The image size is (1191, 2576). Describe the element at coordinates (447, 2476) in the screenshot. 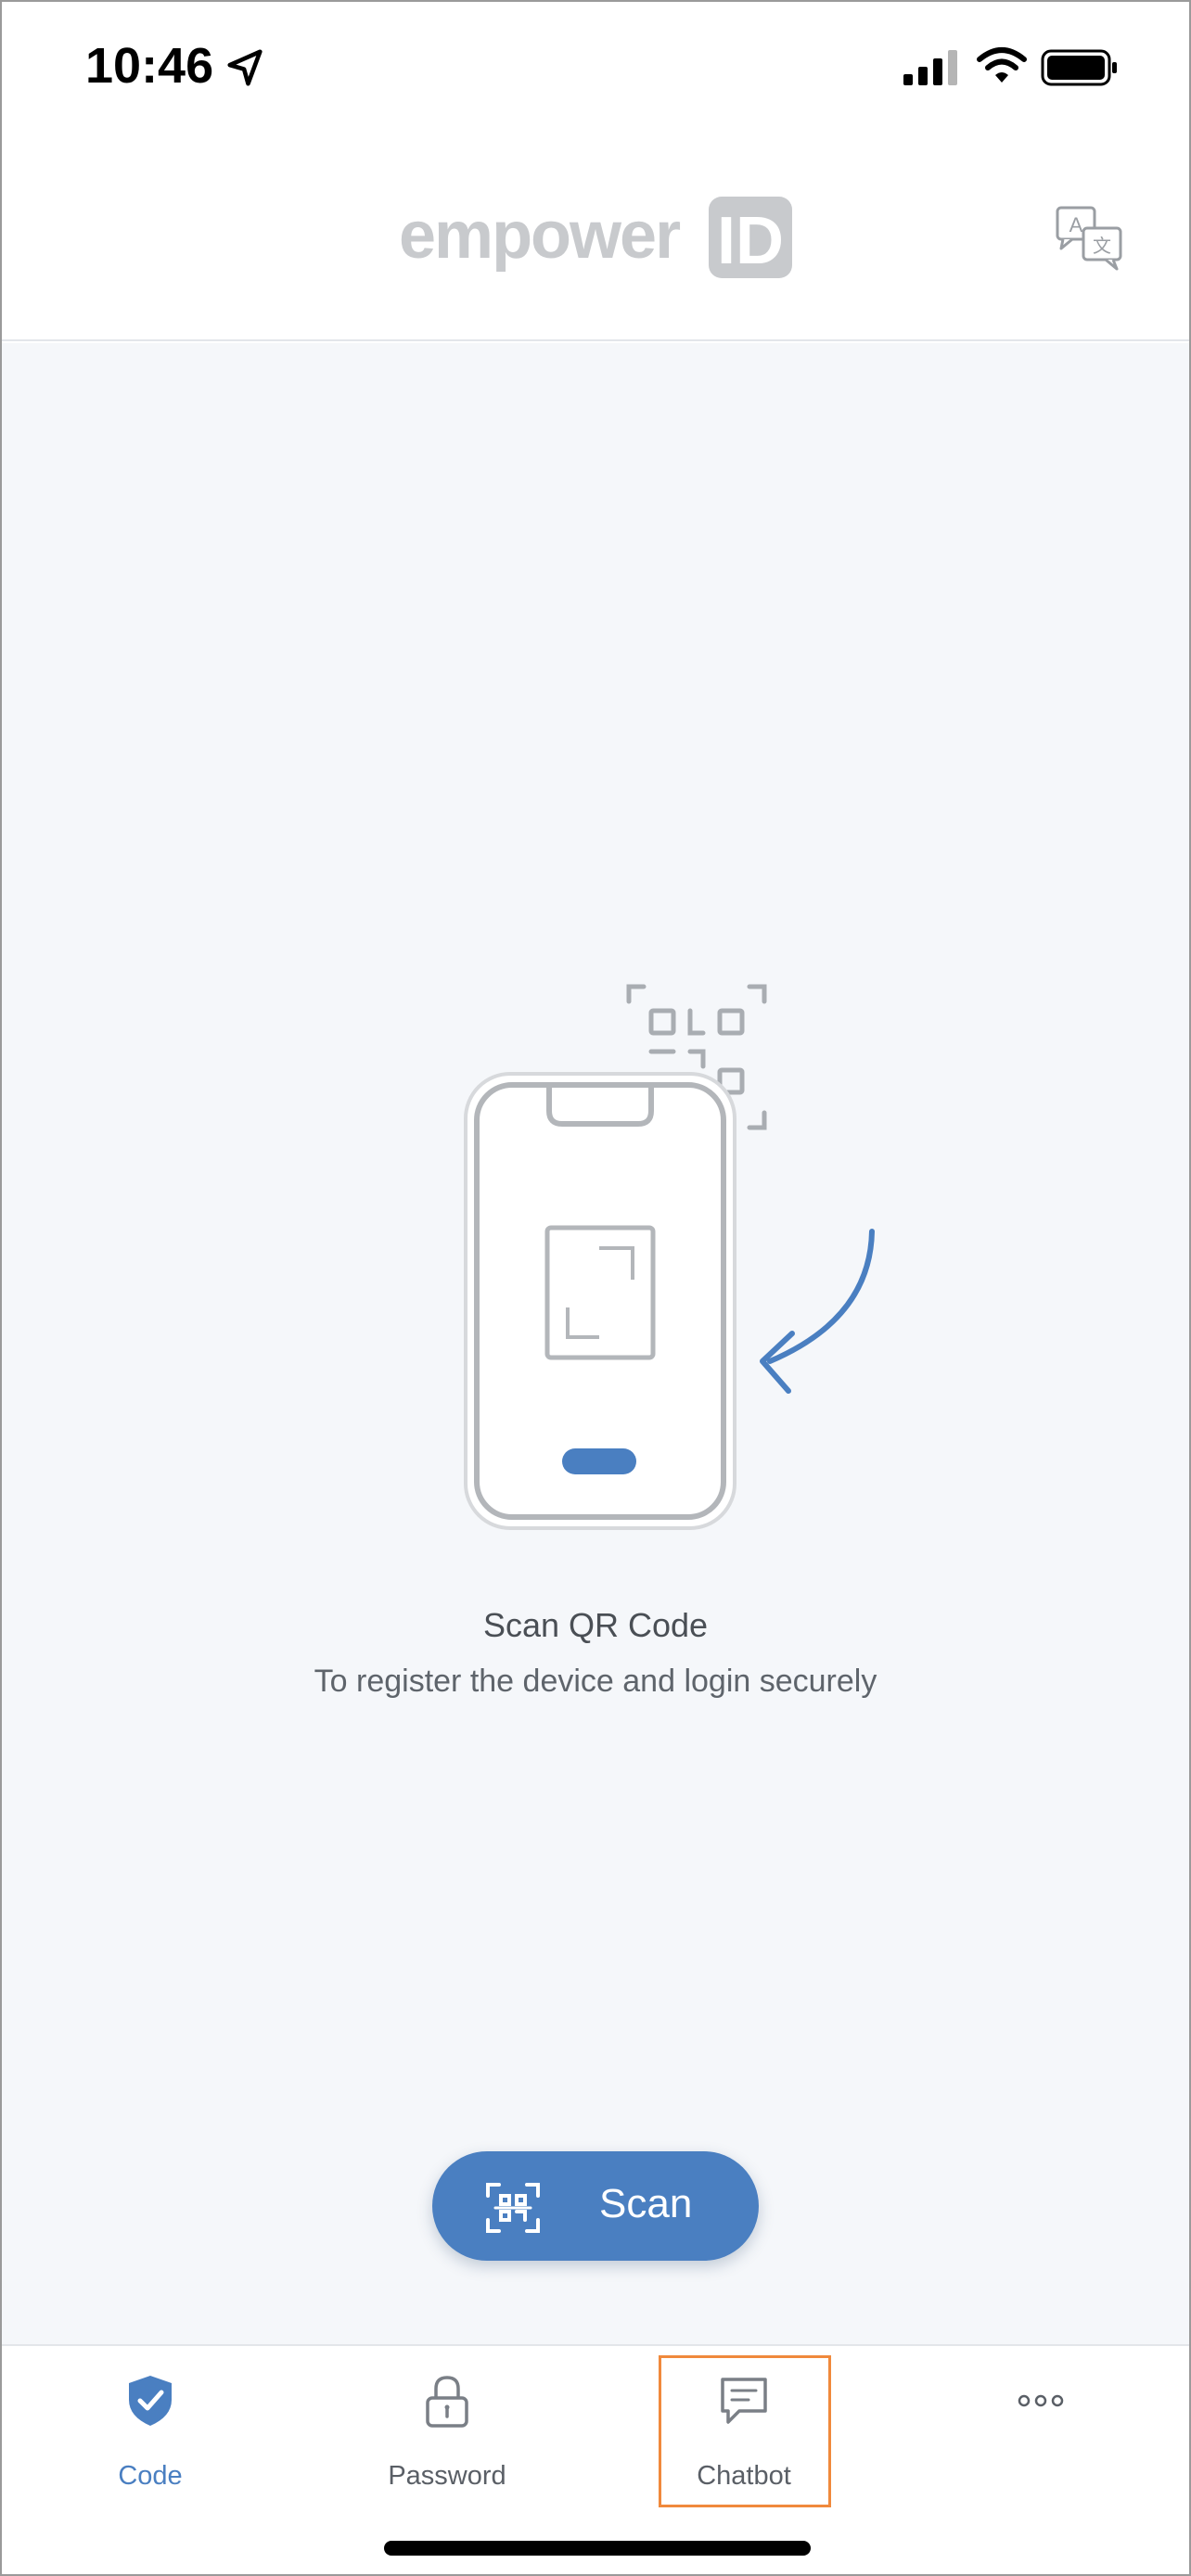

I see `tab-password-label: Password` at that location.